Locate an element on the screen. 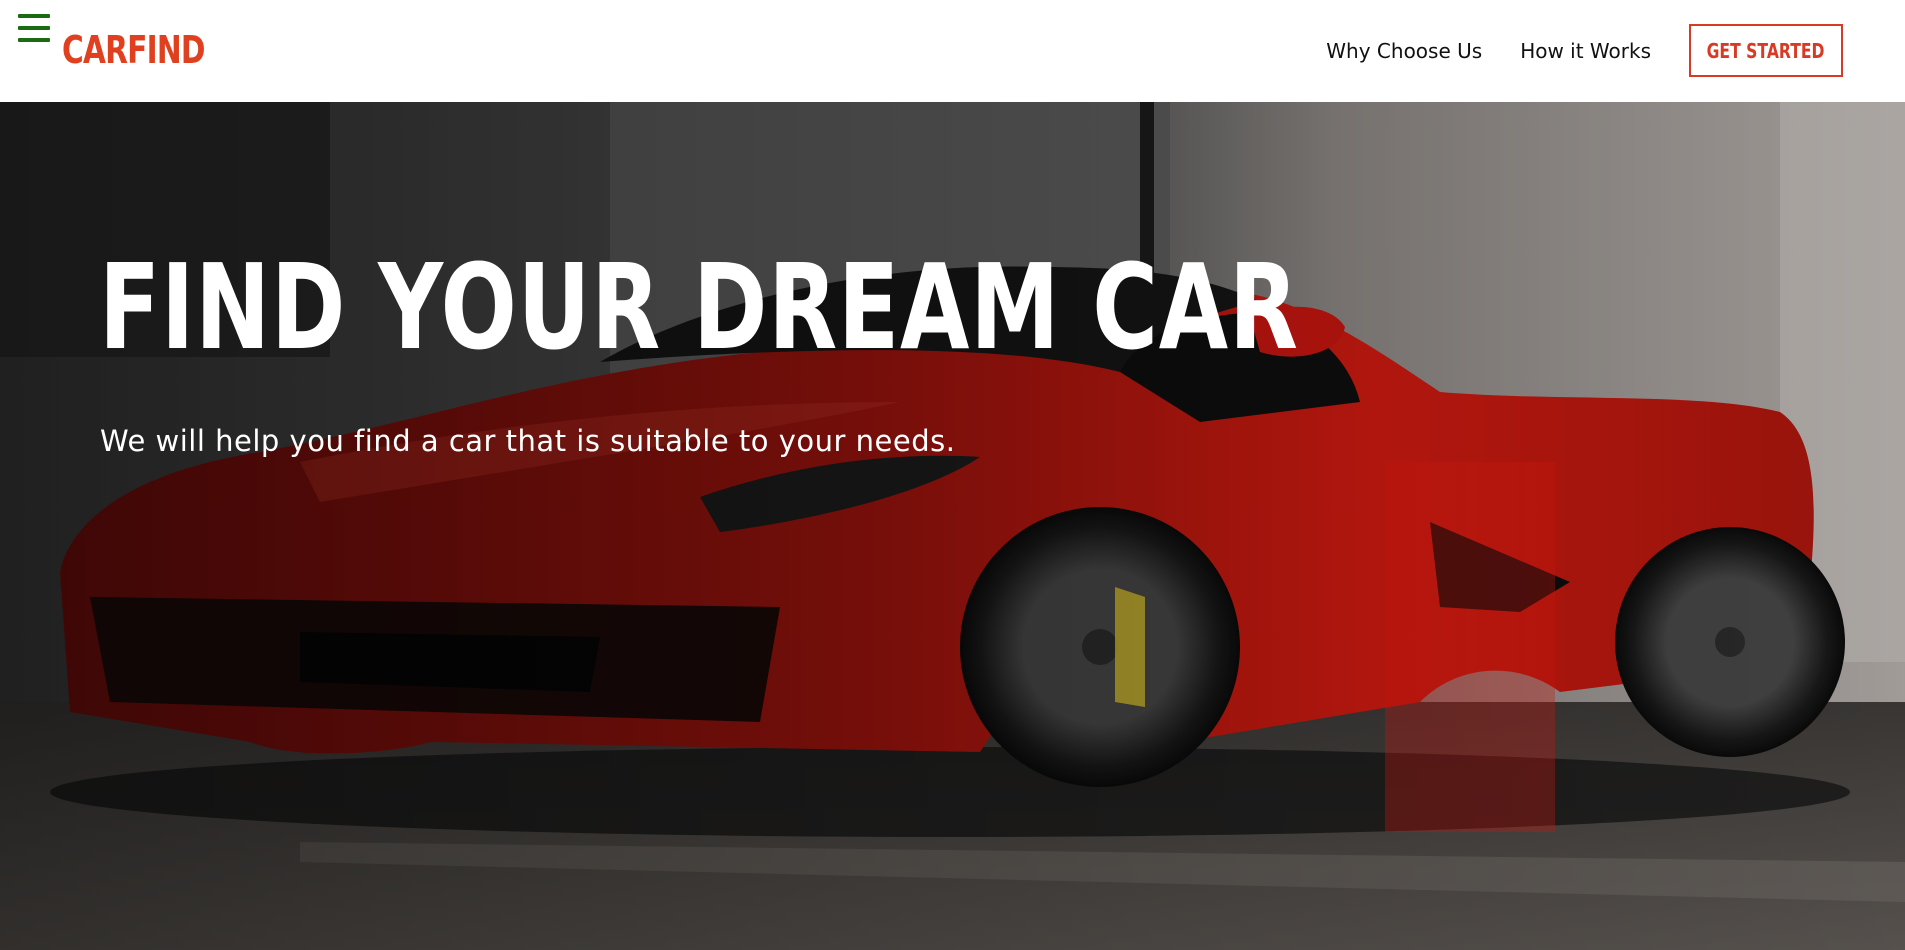  nav-link-how-it-works: How it Works is located at coordinates (1585, 51).